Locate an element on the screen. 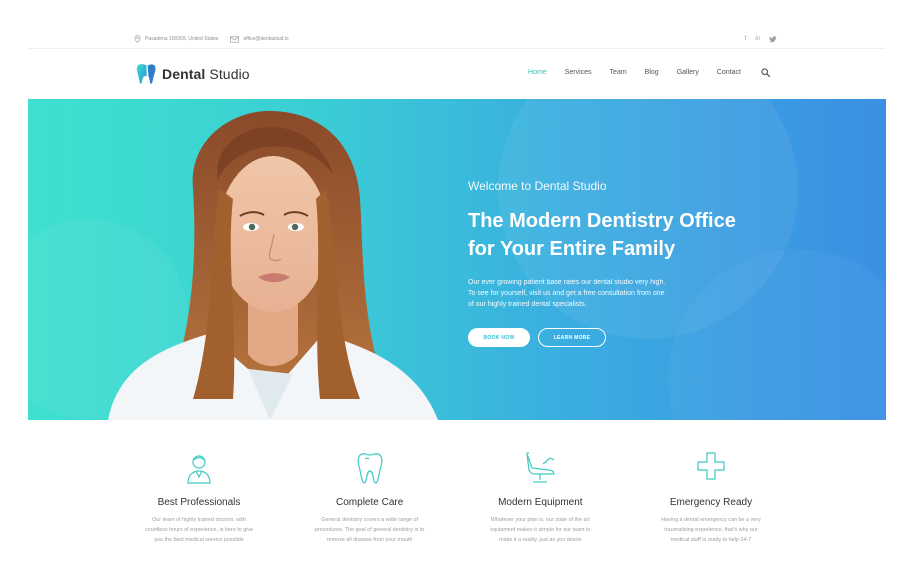 The width and height of the screenshot is (901, 586). twitter-icon is located at coordinates (773, 39).